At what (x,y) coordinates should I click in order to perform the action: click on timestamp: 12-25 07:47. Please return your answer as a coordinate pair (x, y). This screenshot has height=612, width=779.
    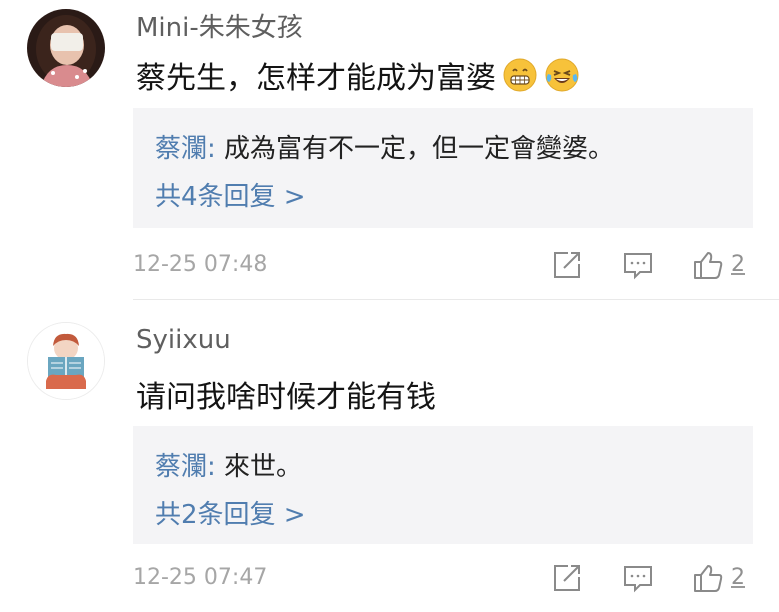
    Looking at the image, I should click on (200, 577).